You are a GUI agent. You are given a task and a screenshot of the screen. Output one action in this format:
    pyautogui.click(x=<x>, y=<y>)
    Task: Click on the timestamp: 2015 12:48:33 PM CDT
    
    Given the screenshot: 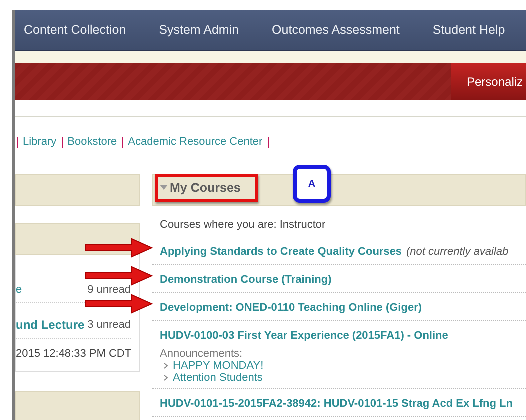 What is the action you would take?
    pyautogui.click(x=73, y=354)
    